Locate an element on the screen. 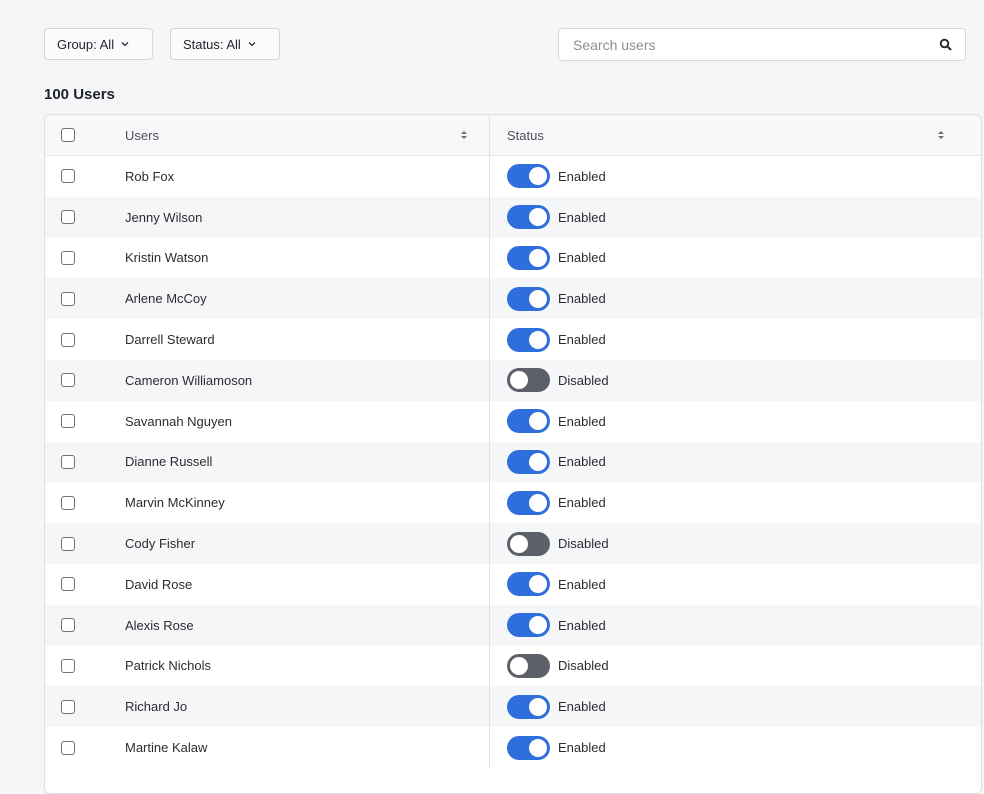 The image size is (984, 794). table-row: Marvin McKinney Enabled is located at coordinates (513, 503).